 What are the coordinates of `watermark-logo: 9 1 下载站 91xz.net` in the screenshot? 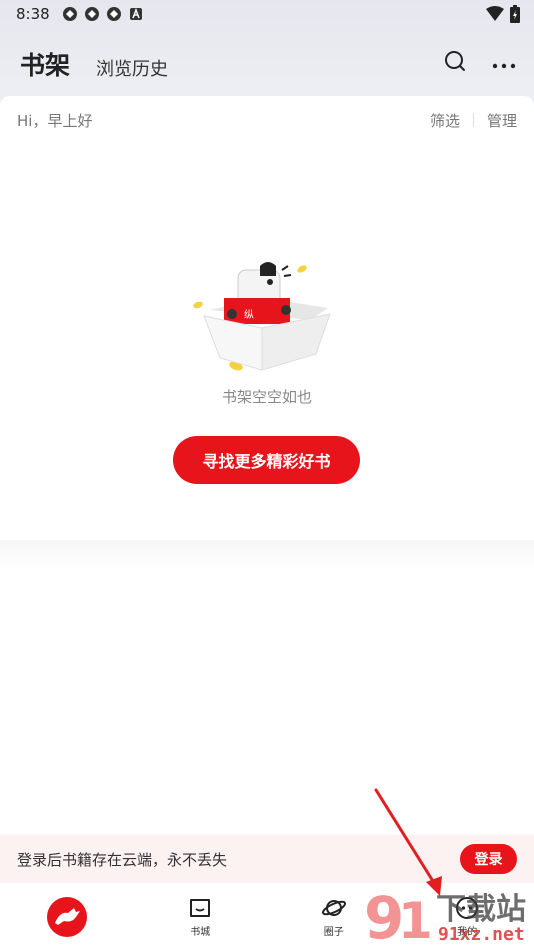 It's located at (449, 915).